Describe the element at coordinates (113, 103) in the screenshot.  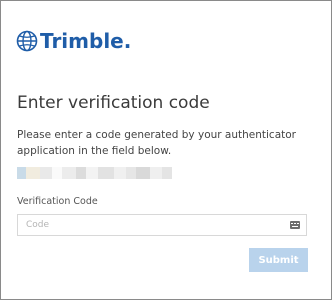
I see `page-title: Enter verification code` at that location.